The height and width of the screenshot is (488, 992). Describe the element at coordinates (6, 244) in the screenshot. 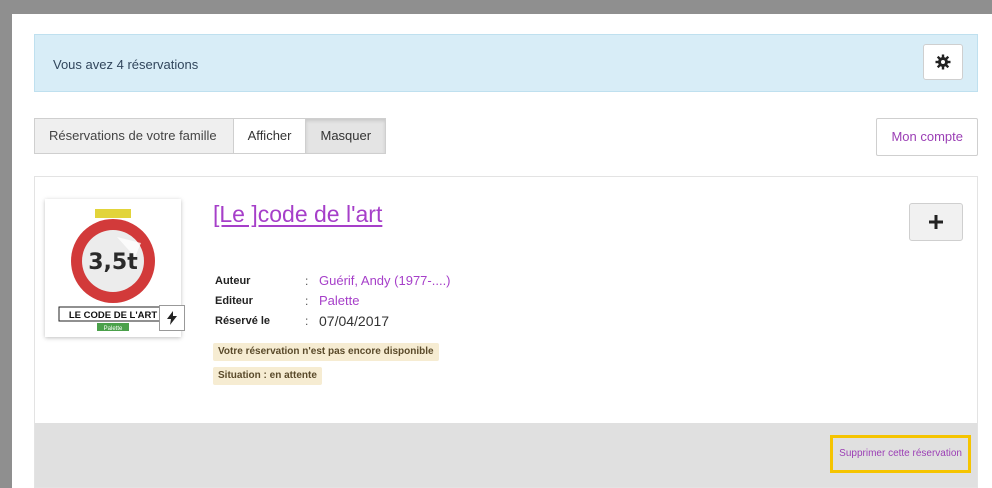

I see `window-frame-left` at that location.